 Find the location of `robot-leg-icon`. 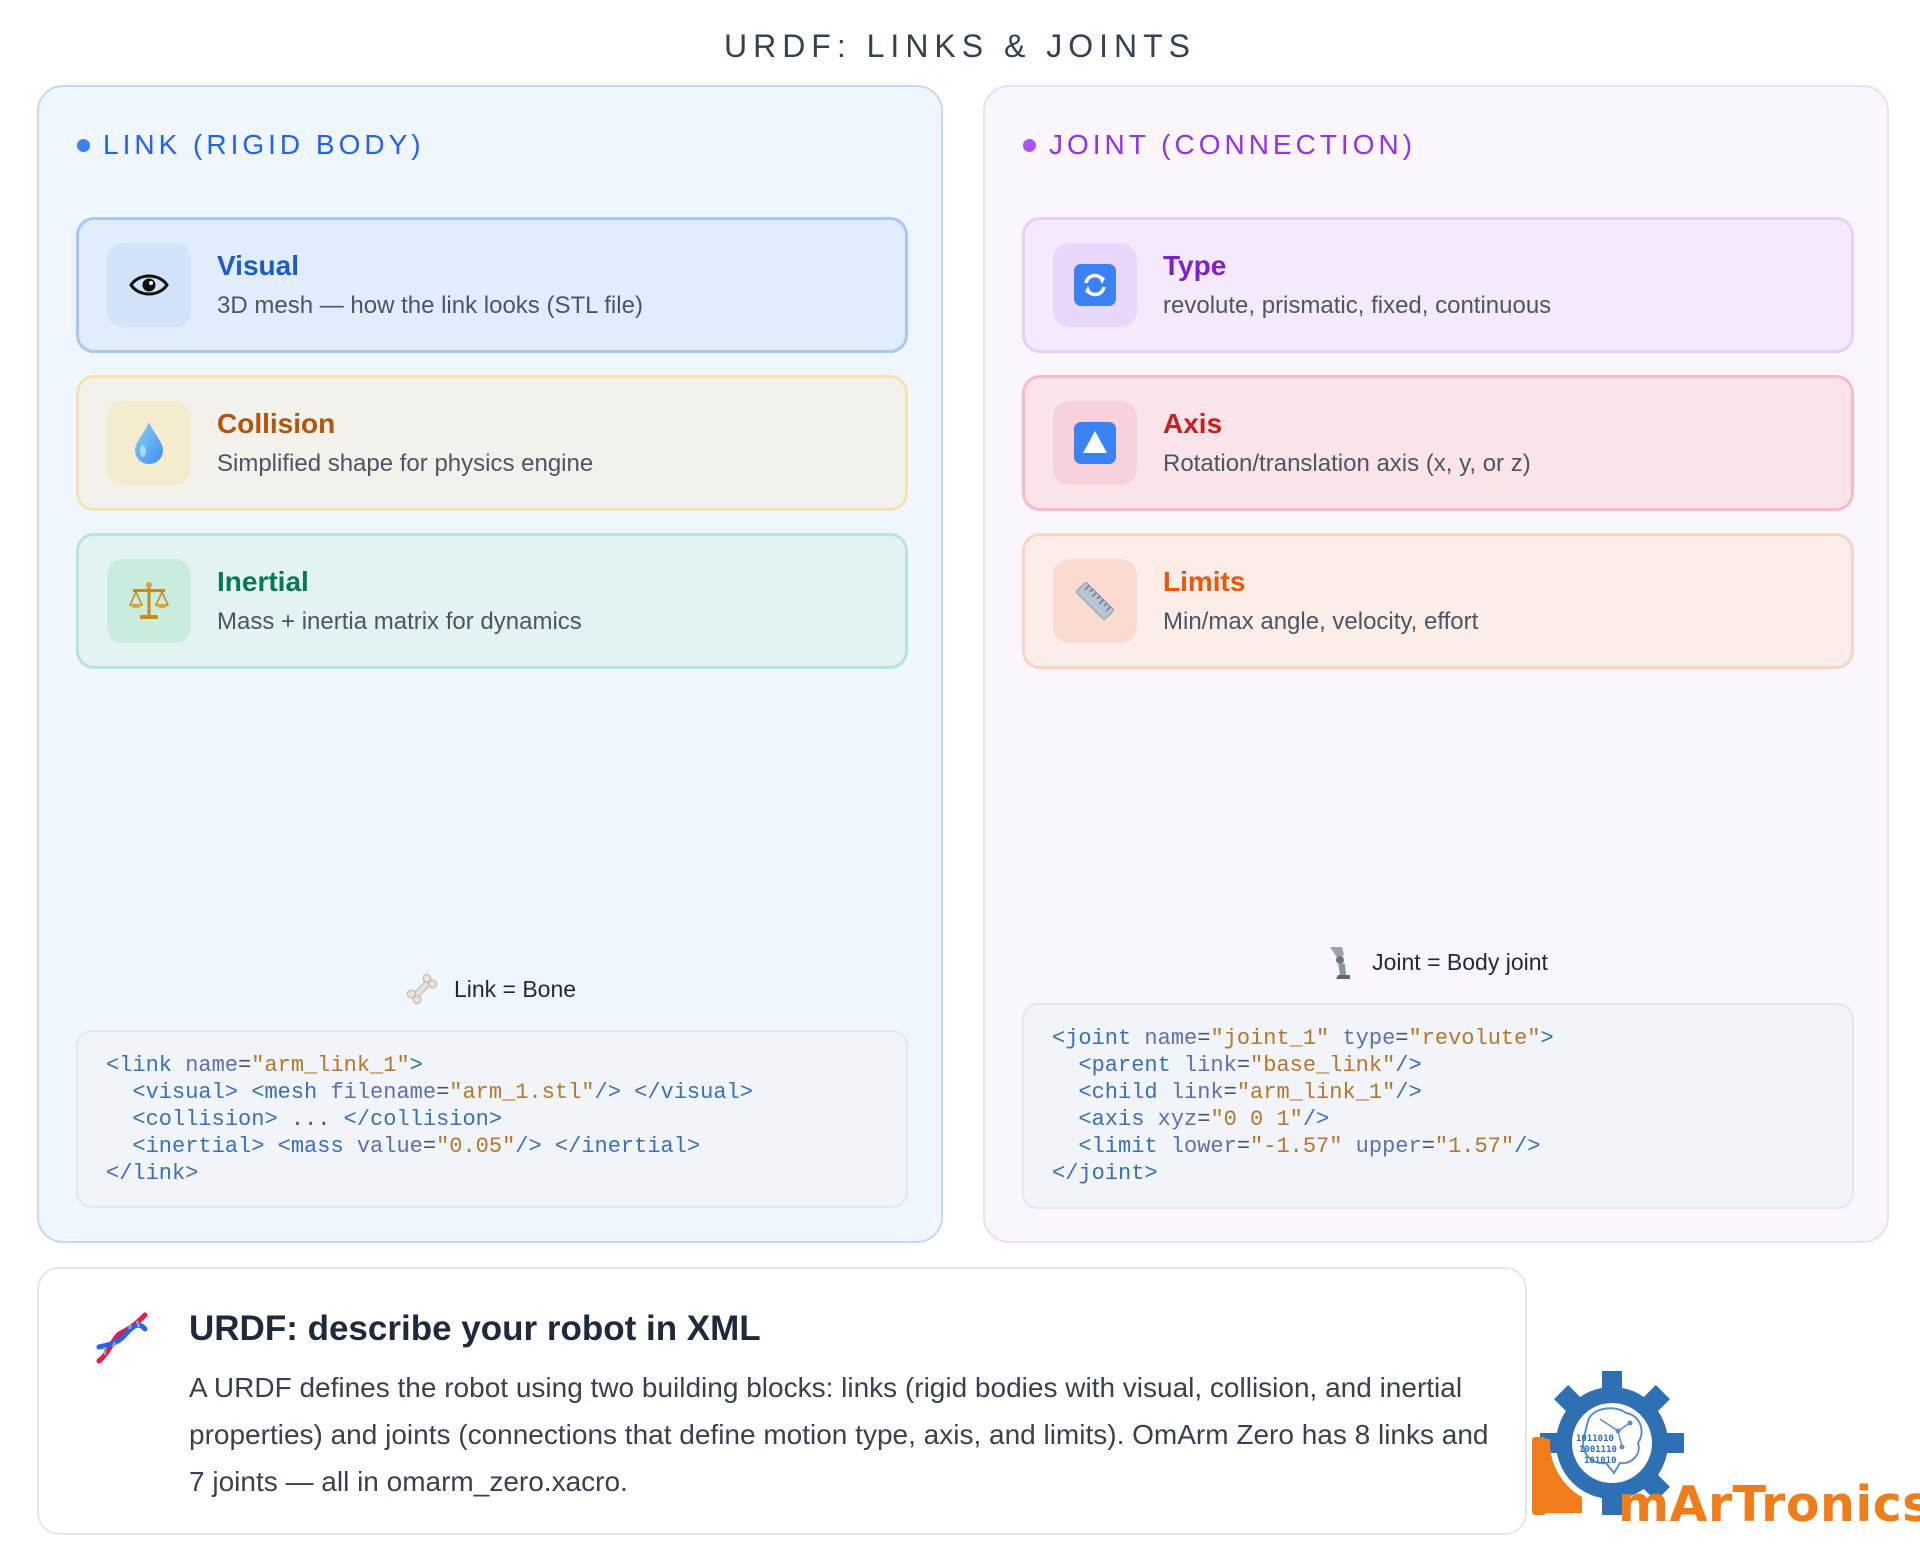

robot-leg-icon is located at coordinates (1340, 963).